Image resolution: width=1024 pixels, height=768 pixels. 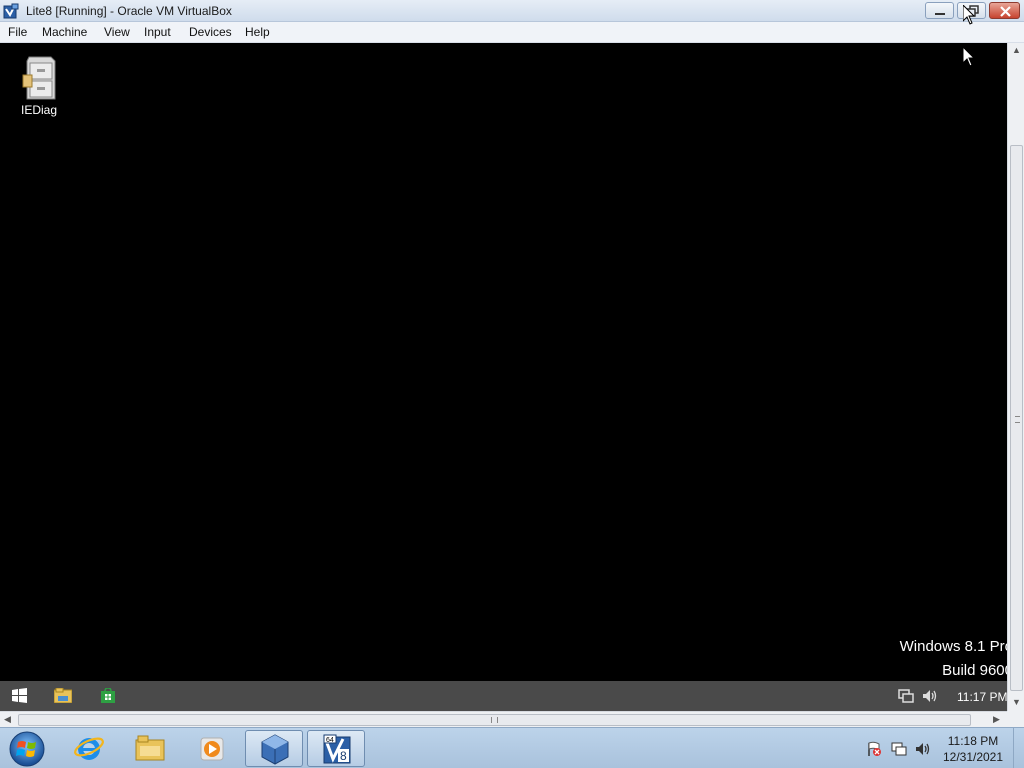 I want to click on host-time: 11:18 PM, so click(x=973, y=741).